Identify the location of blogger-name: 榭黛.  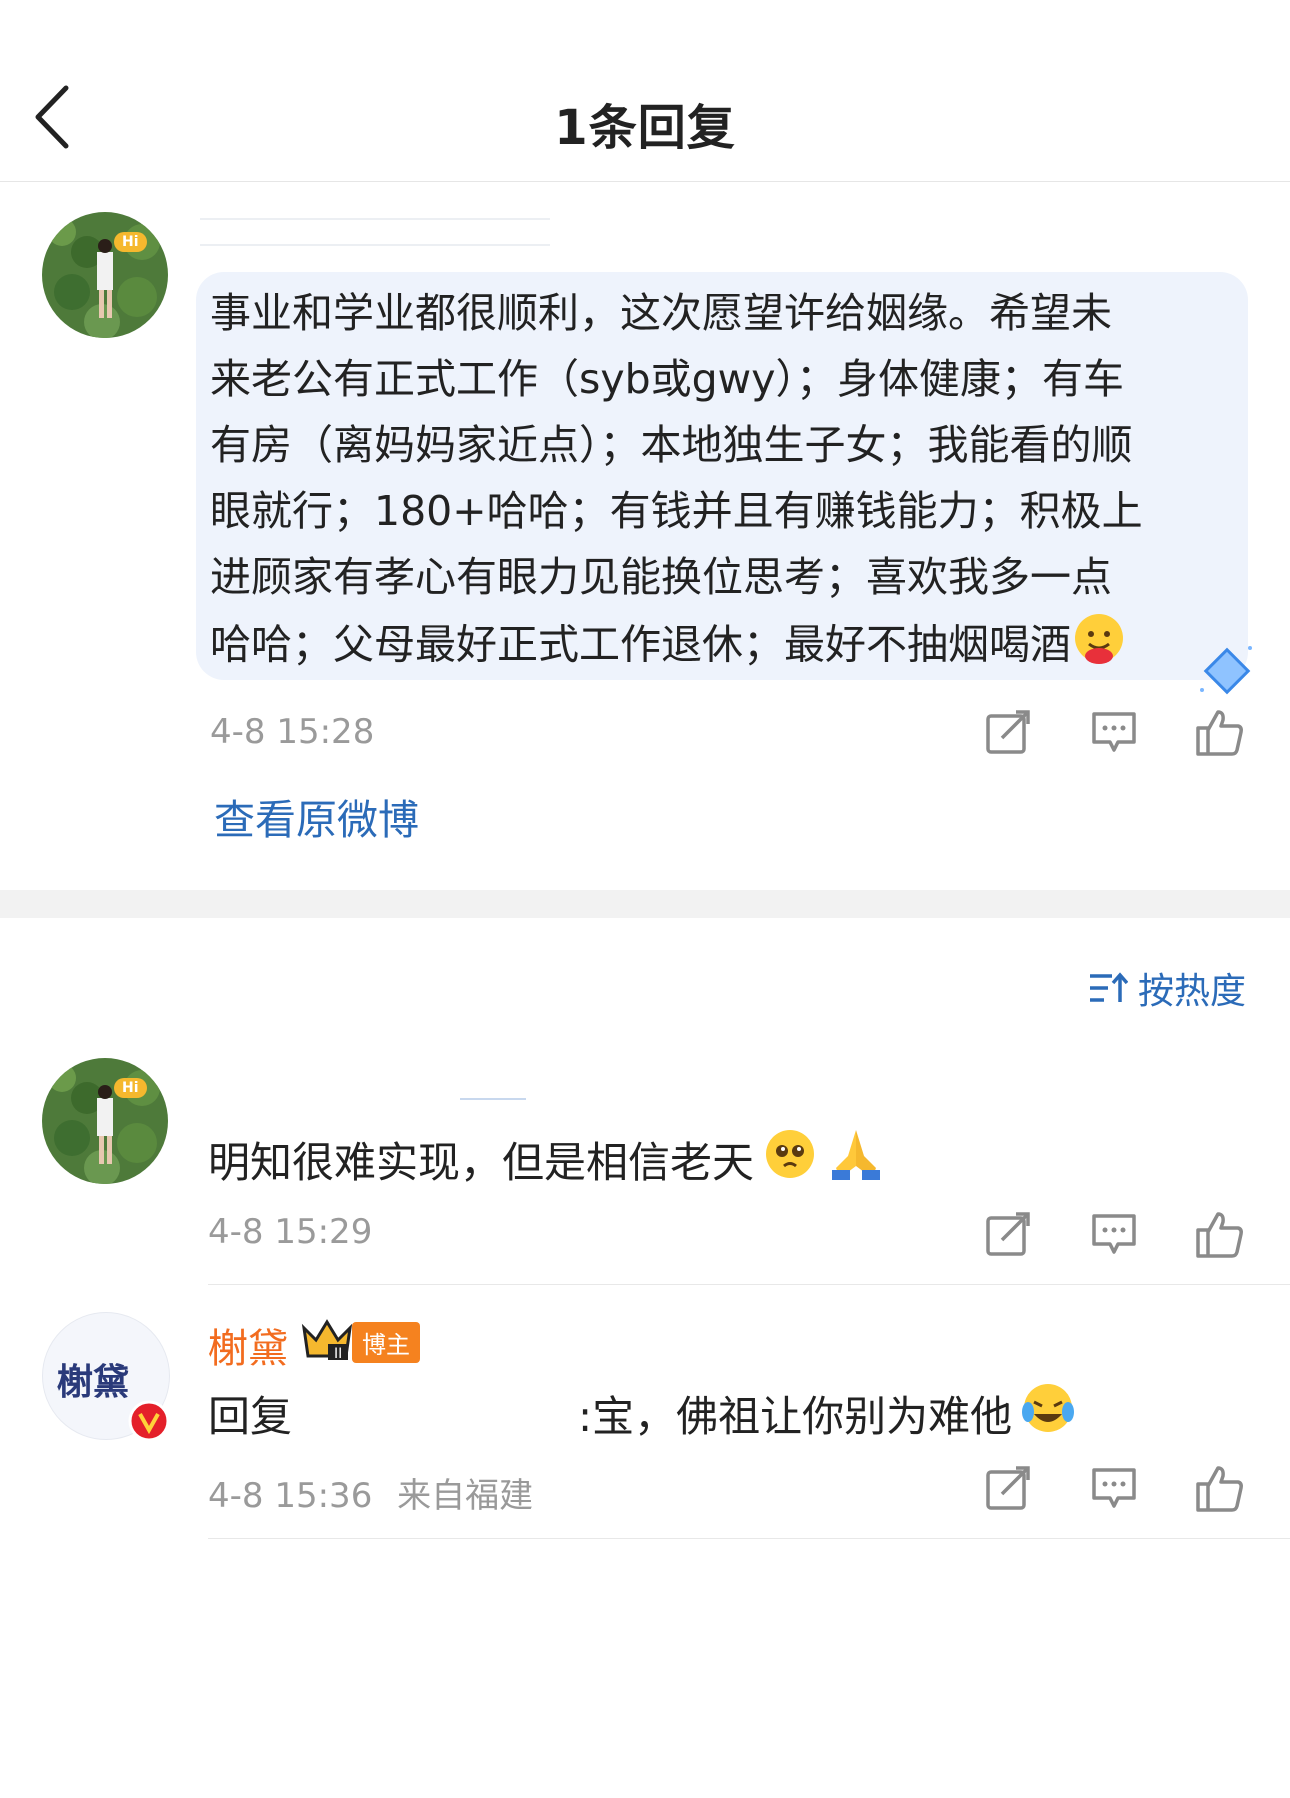
(248, 1345).